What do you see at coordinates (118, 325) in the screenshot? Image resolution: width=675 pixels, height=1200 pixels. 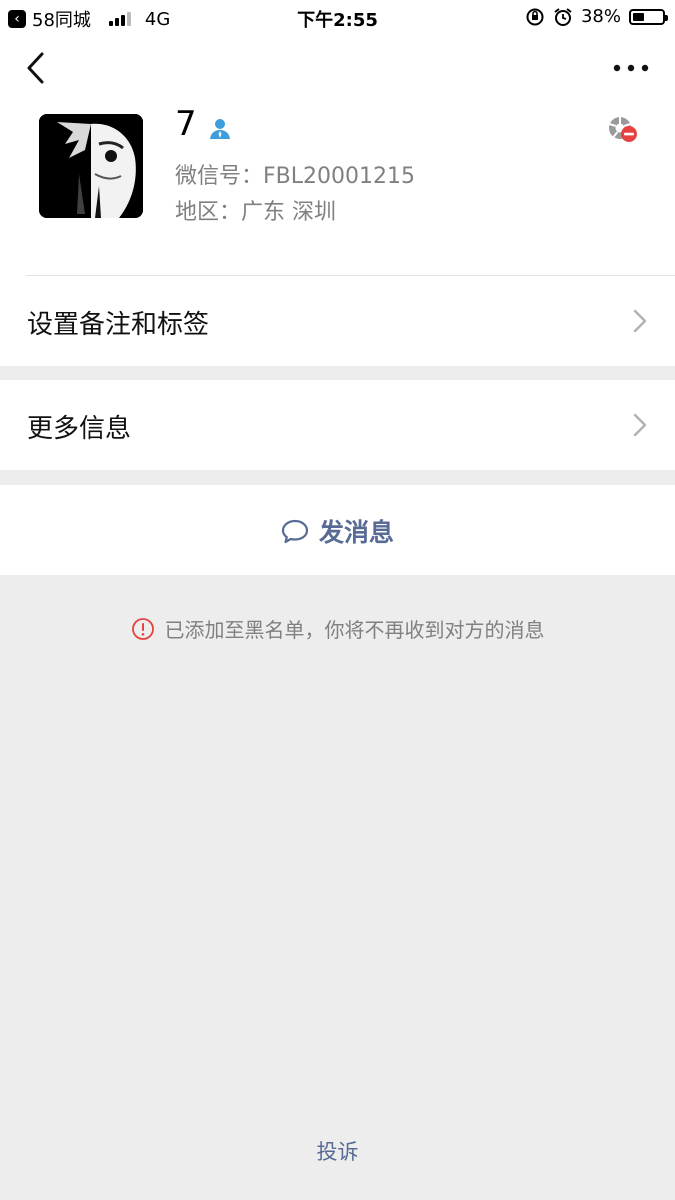 I see `set-remark-label: 设置备注和标签` at bounding box center [118, 325].